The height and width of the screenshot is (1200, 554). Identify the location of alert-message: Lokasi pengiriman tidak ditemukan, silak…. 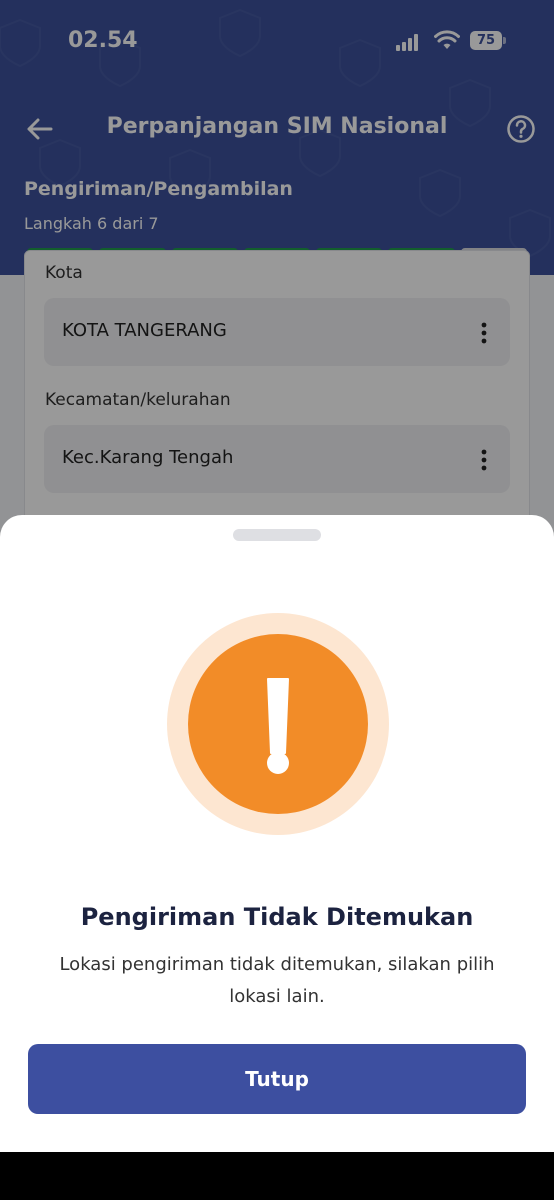
(277, 980).